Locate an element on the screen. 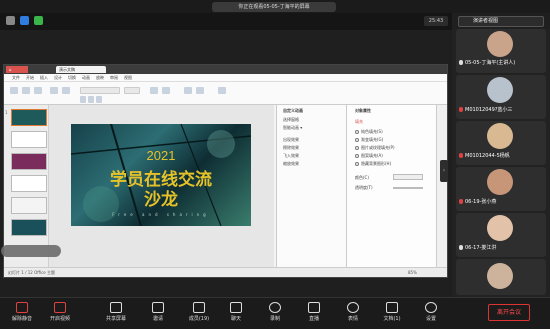  meeting-timer: 25:43 is located at coordinates (436, 21).